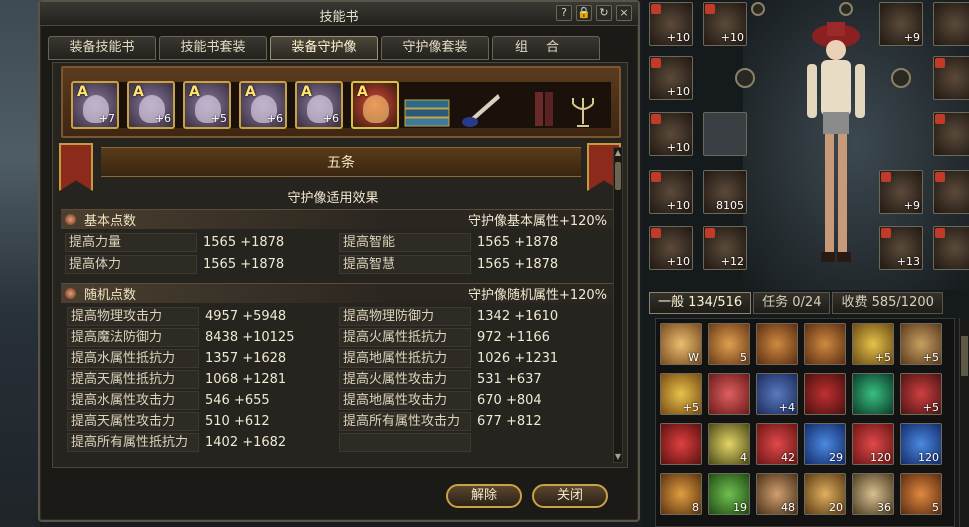 The image size is (969, 527). I want to click on tab-equip-guardian: 装备守护像, so click(324, 48).